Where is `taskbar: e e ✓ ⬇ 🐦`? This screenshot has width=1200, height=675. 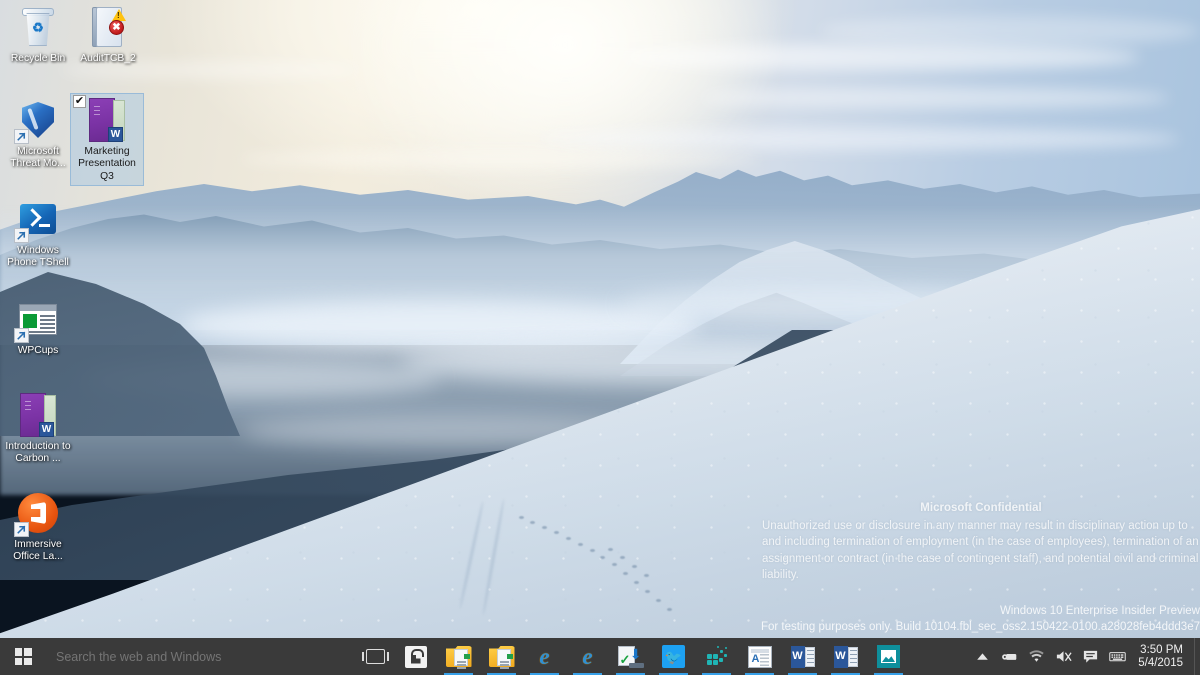 taskbar: e e ✓ ⬇ 🐦 is located at coordinates (600, 656).